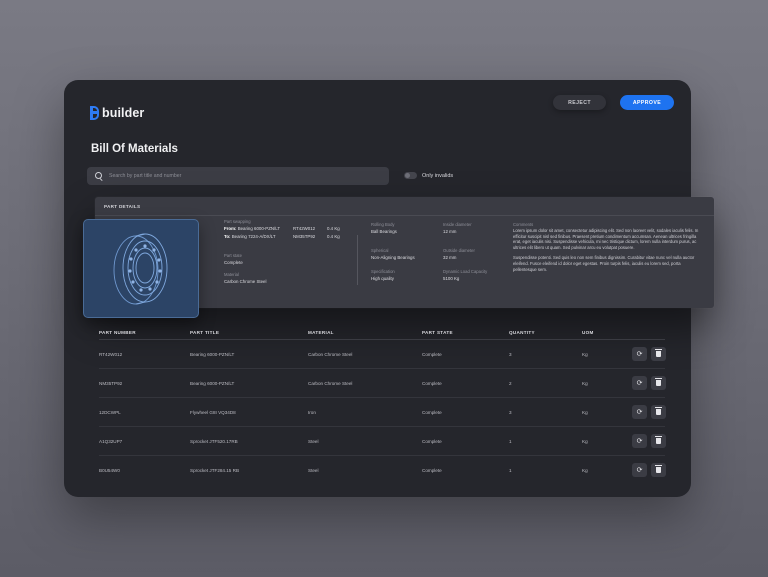 The width and height of the screenshot is (768, 577). Describe the element at coordinates (134, 149) in the screenshot. I see `page-title: Bill Of Materials` at that location.